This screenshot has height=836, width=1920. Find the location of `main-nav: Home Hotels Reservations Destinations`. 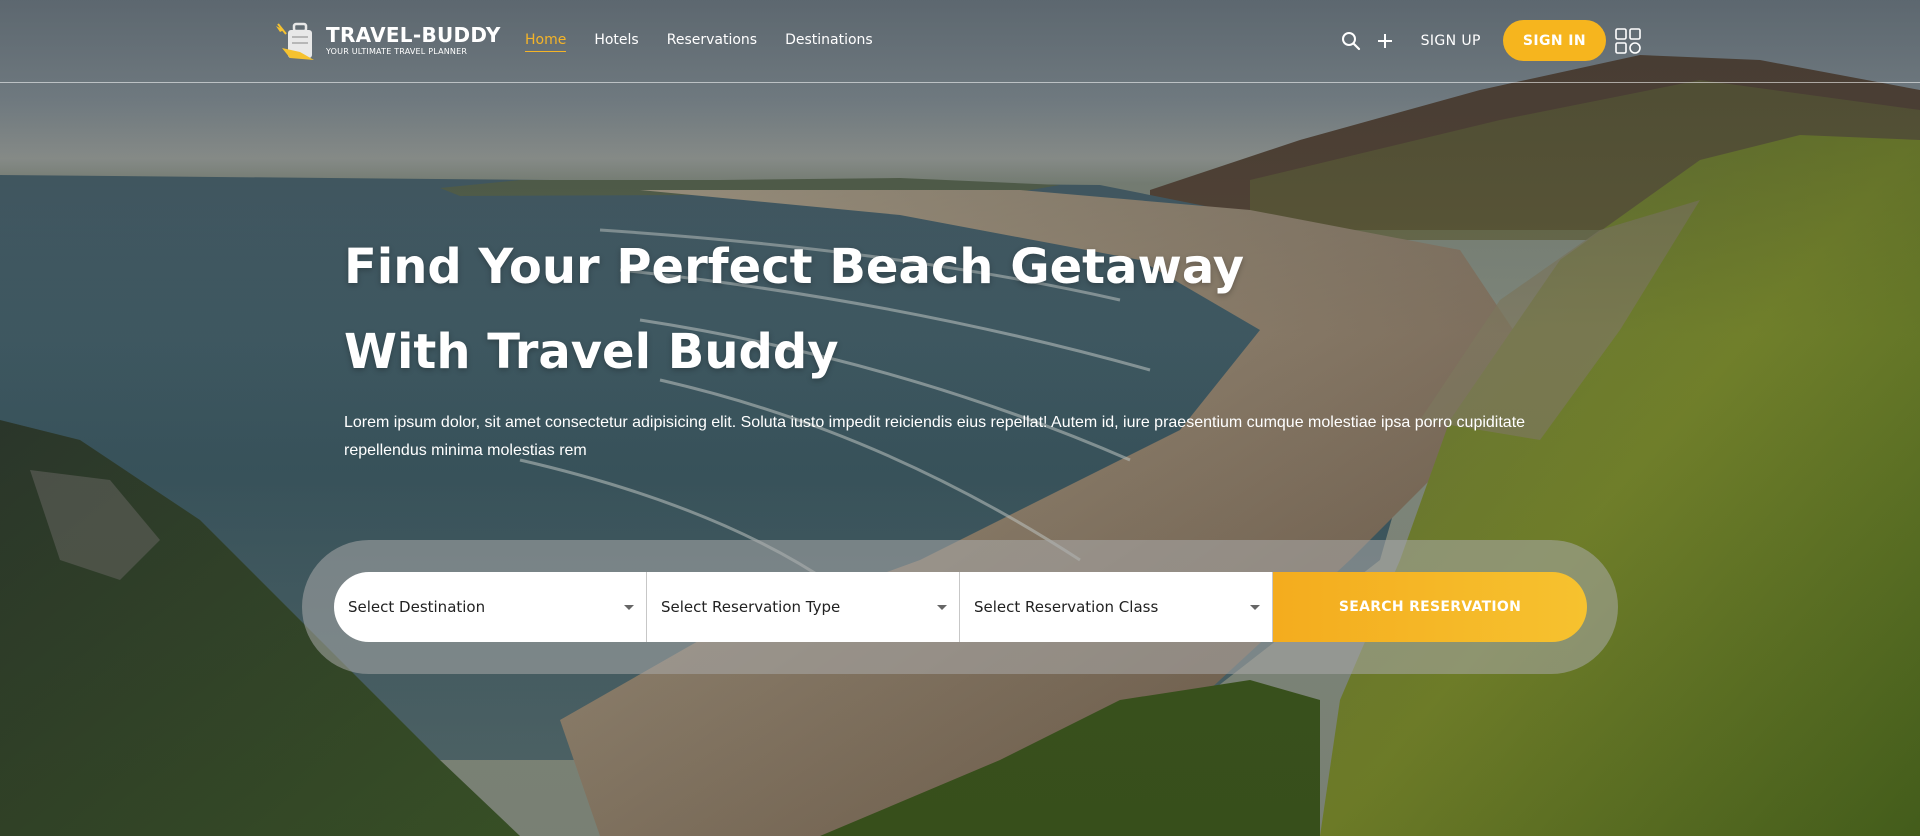

main-nav: Home Hotels Reservations Destinations is located at coordinates (699, 40).